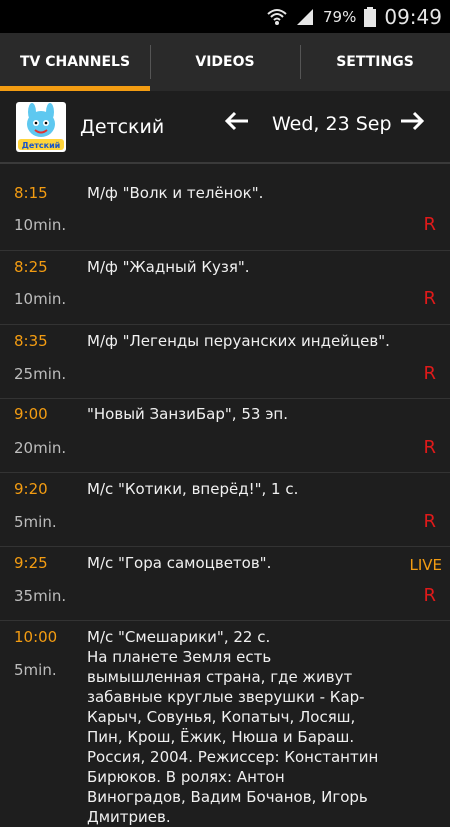  I want to click on program-title: М/ф "Волк и телёнок"., so click(175, 193).